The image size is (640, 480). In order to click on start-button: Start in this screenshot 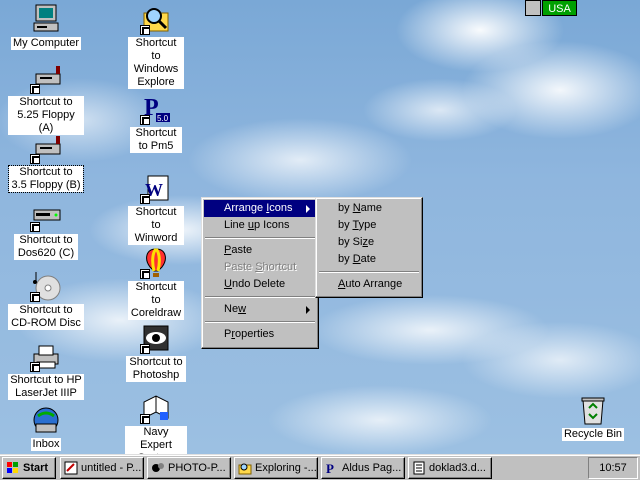, I will do `click(29, 468)`.